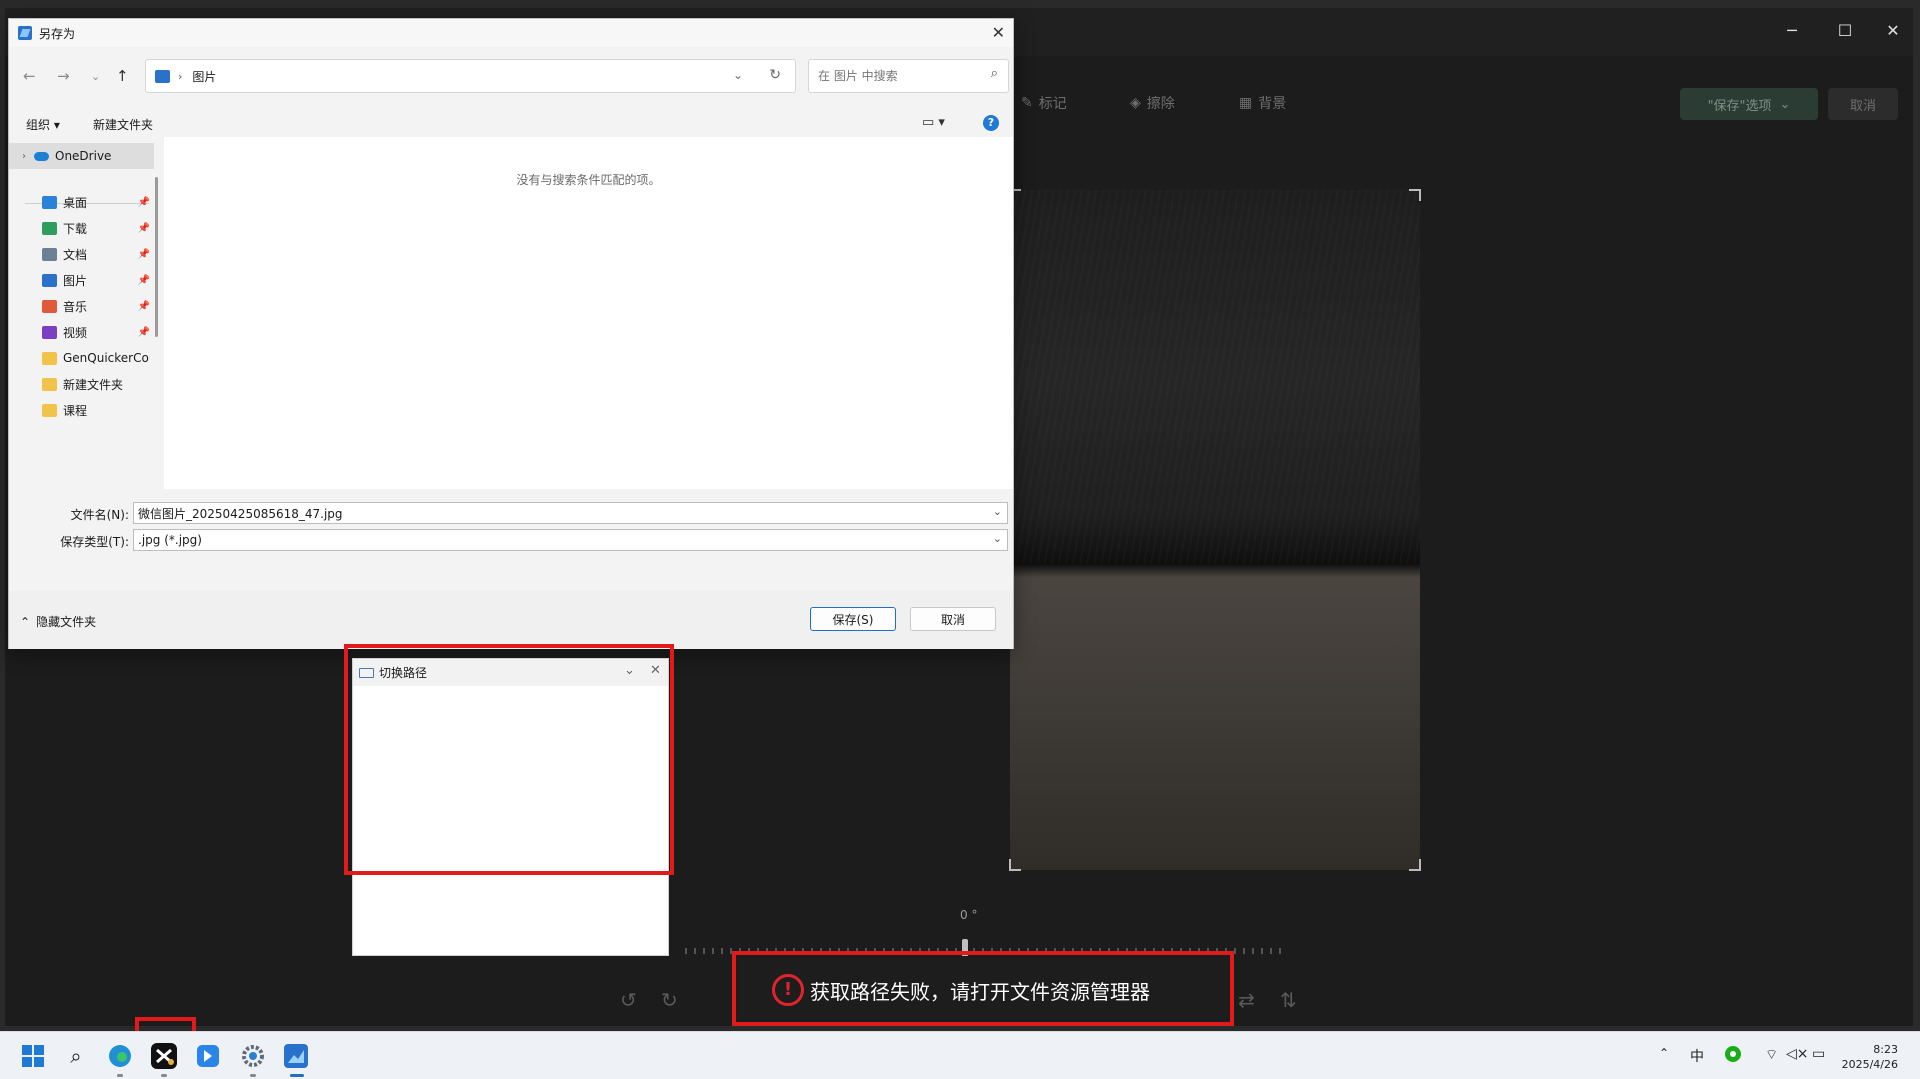  I want to click on erase-tool-label: 擦除, so click(1160, 104).